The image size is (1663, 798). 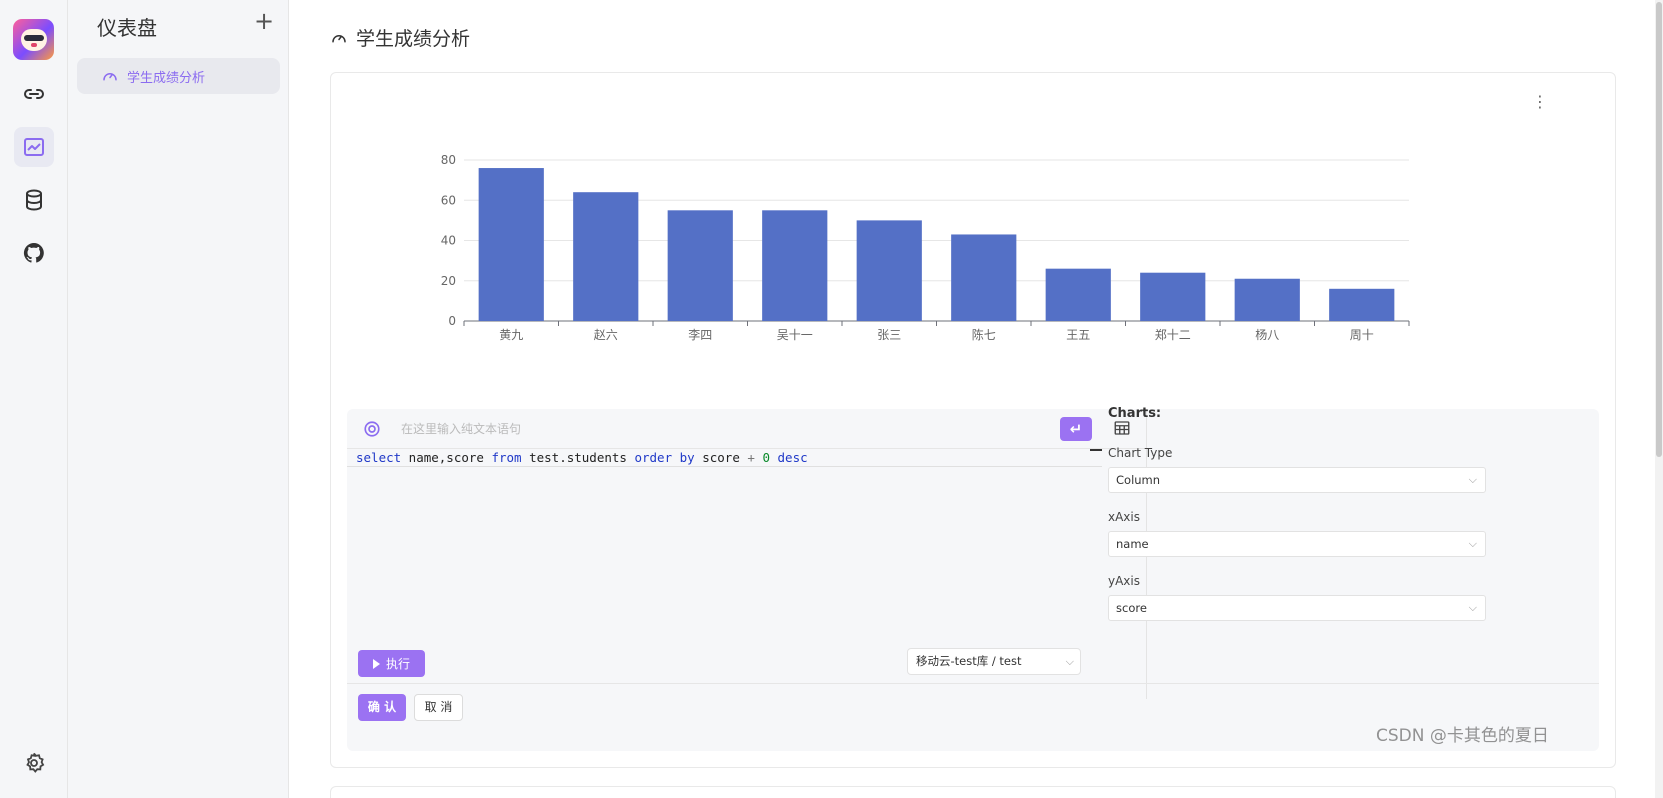 I want to click on datasource-select: 移动云-test库 / test ⌵, so click(x=994, y=661).